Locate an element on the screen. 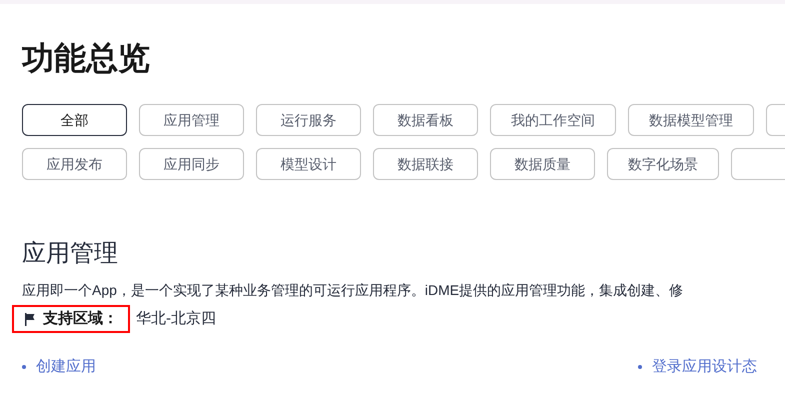 This screenshot has height=418, width=785. filter-chip: 数字化场景 is located at coordinates (663, 164).